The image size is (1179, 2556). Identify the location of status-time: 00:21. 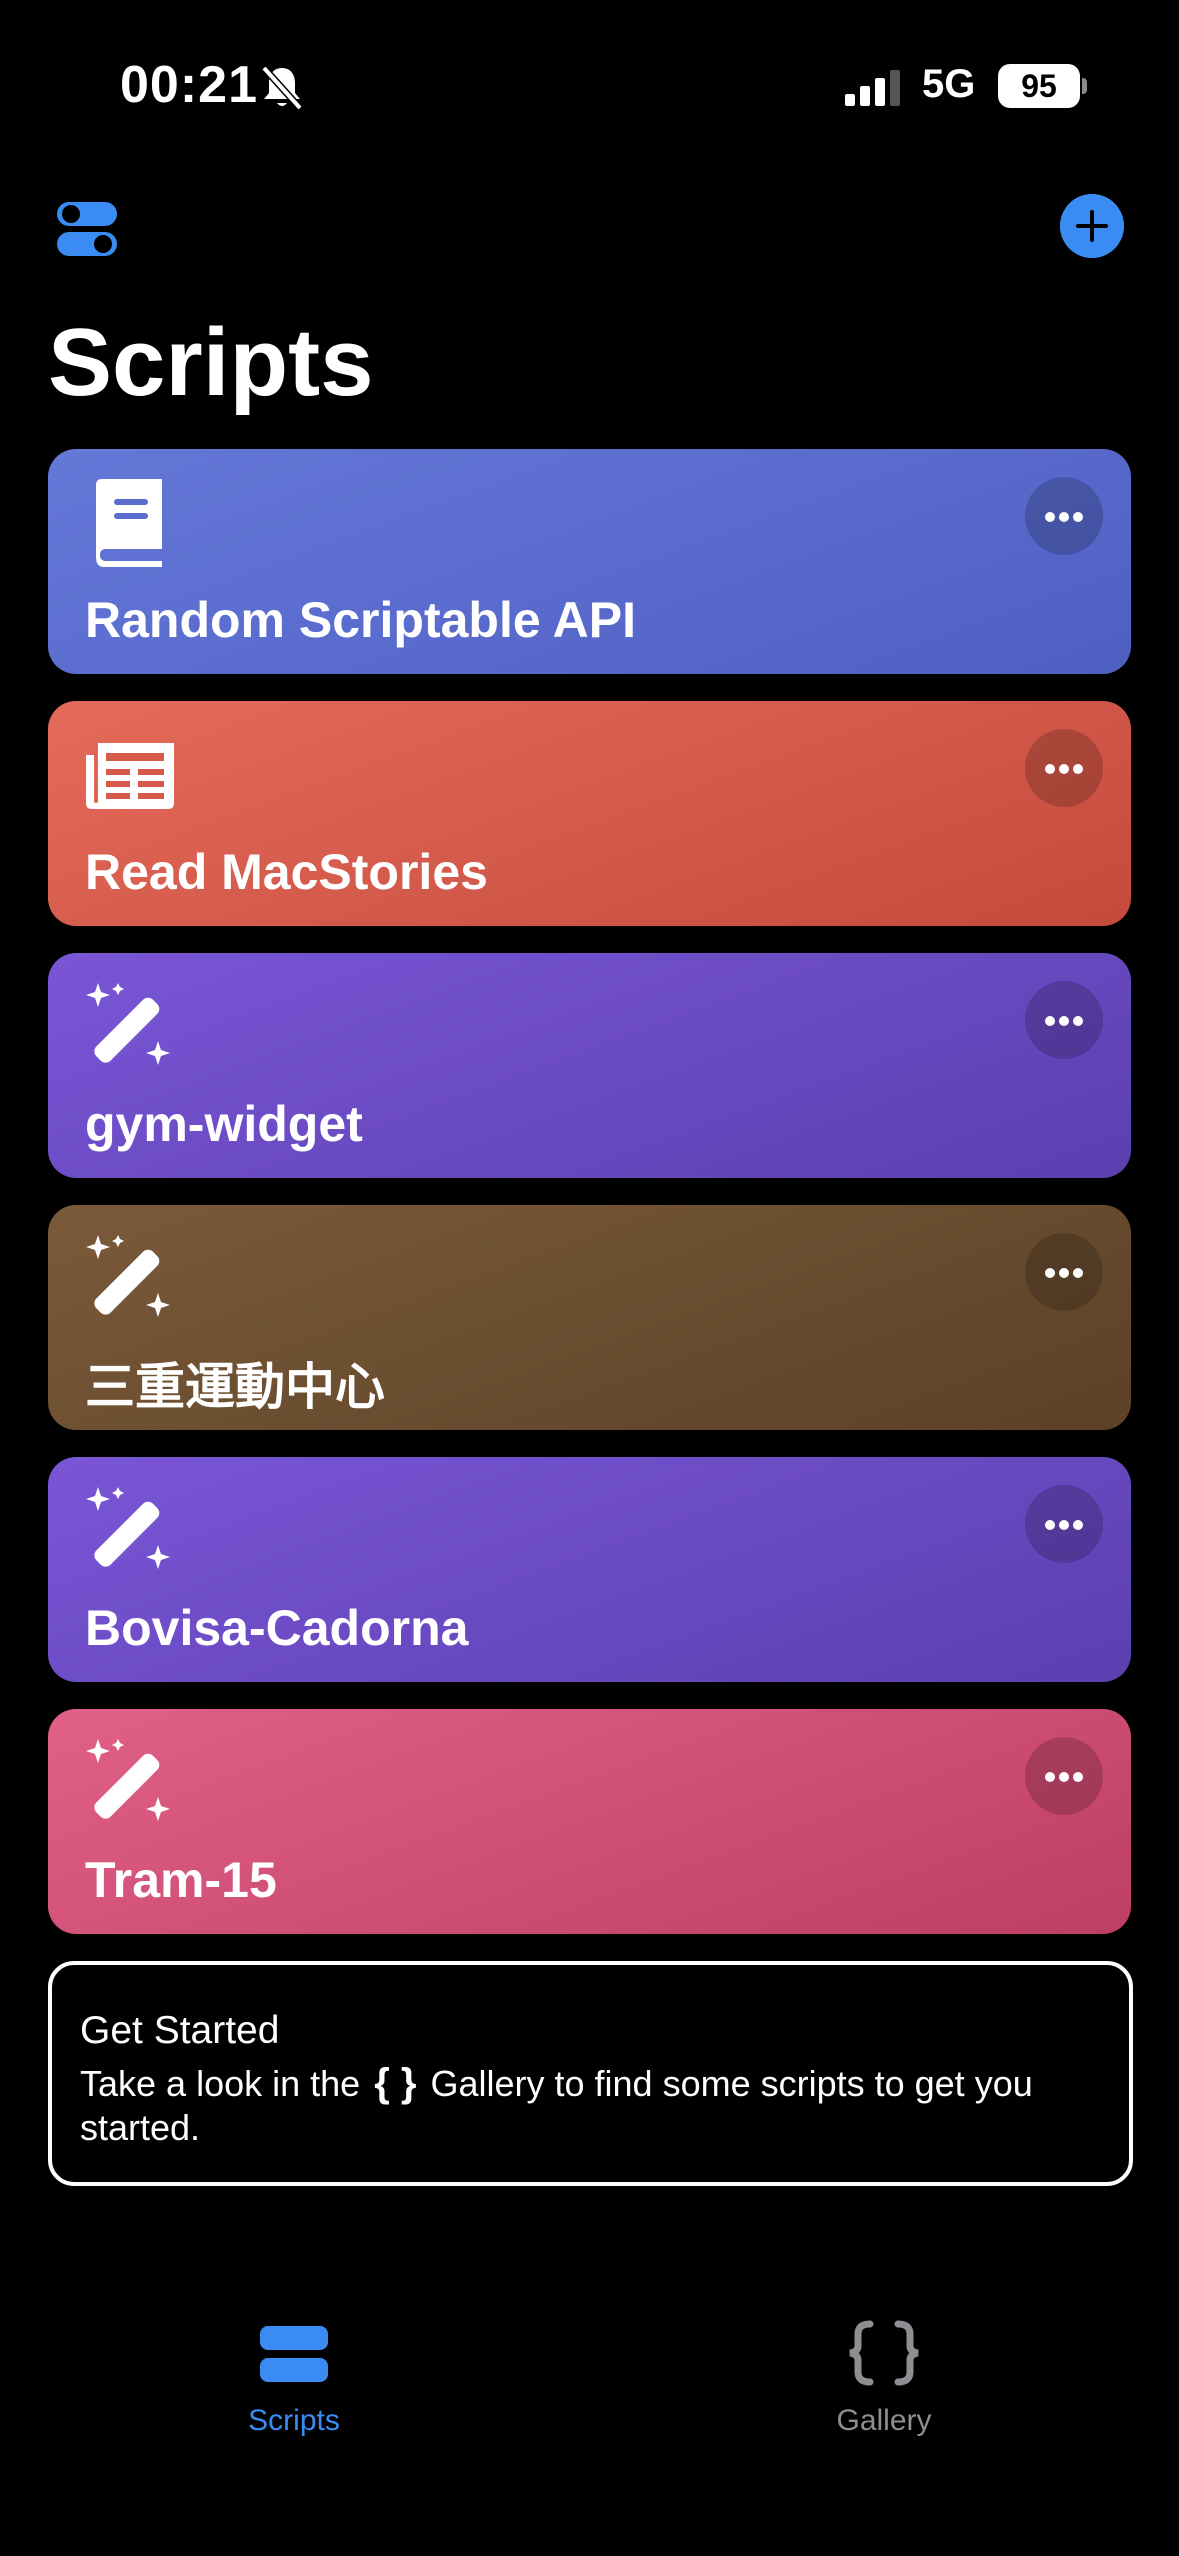
(189, 85).